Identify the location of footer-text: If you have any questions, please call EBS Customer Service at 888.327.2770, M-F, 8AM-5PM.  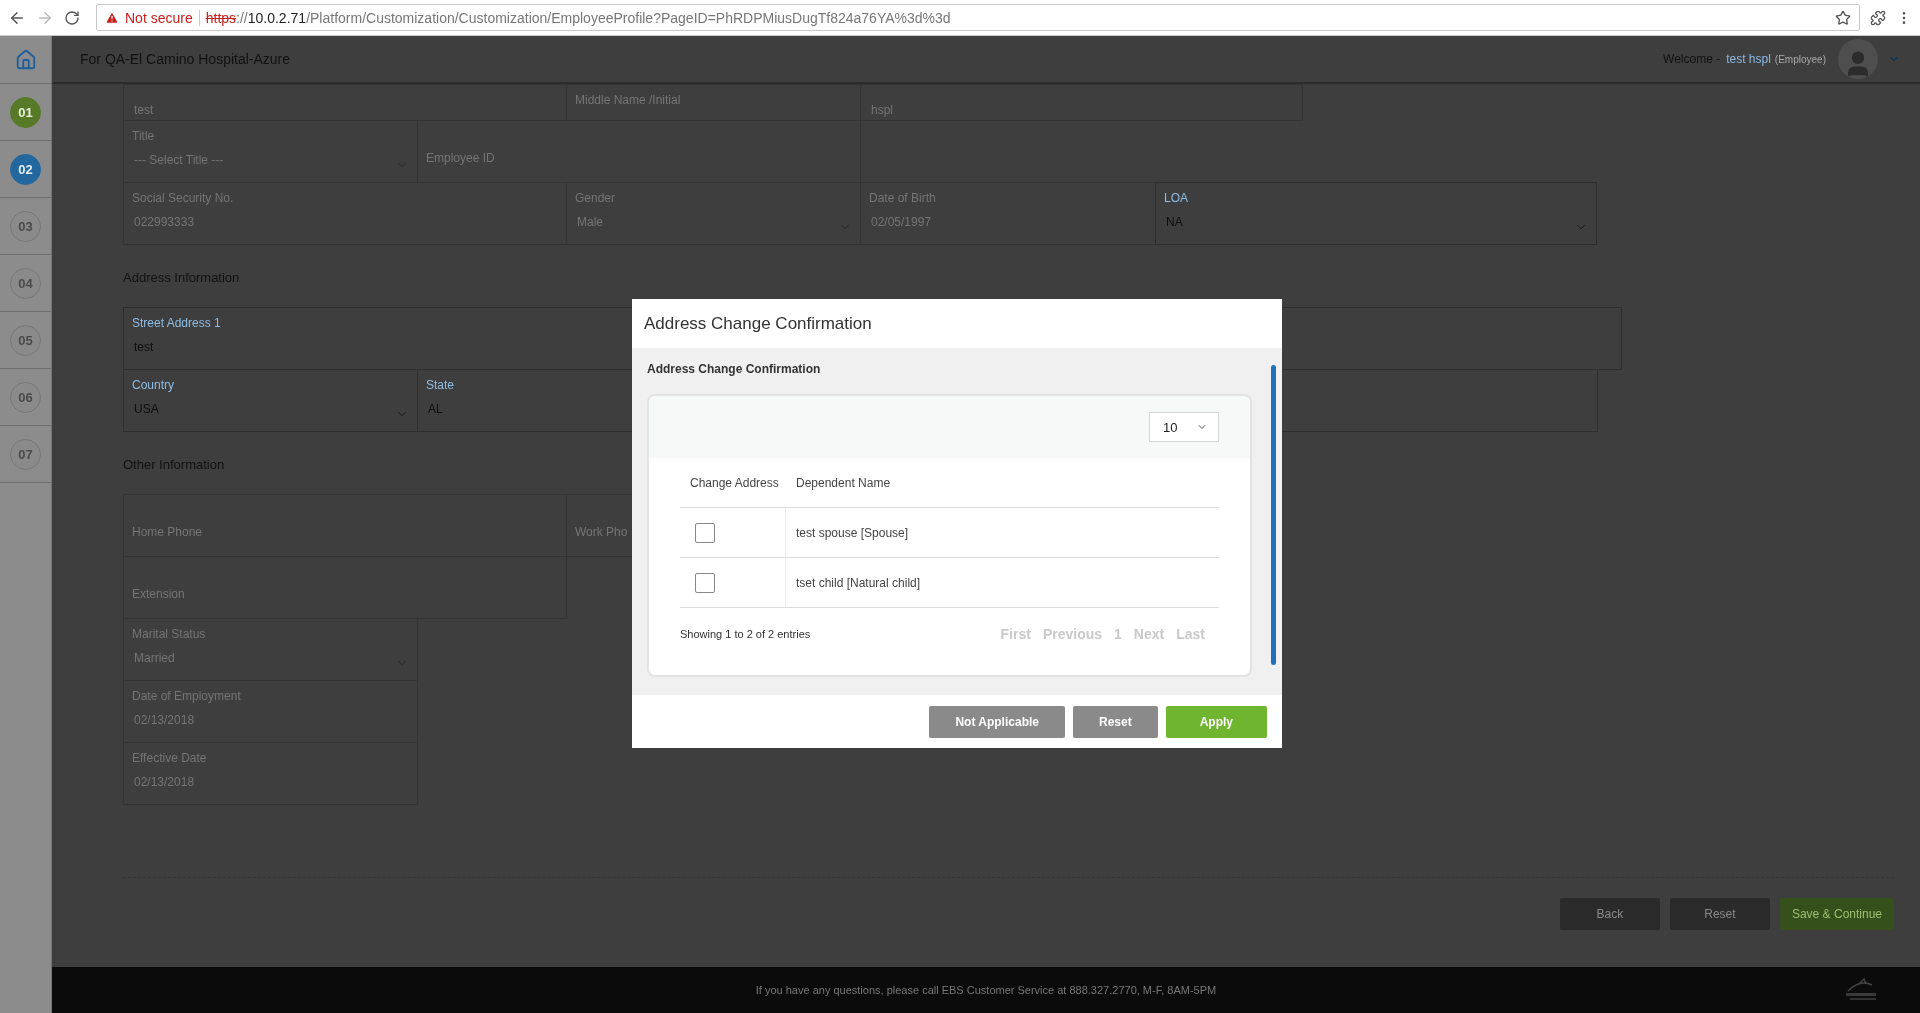
(986, 990).